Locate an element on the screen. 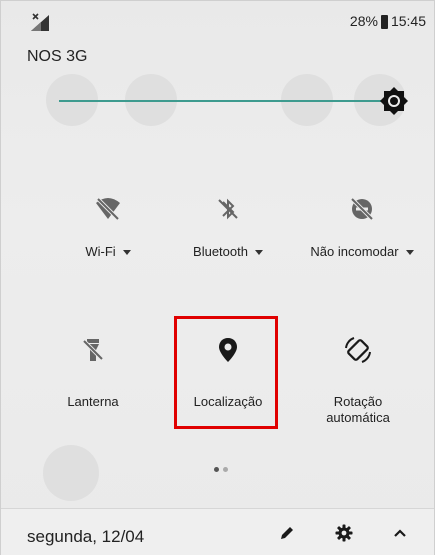 This screenshot has height=555, width=435. edit-pencil-icon is located at coordinates (287, 533).